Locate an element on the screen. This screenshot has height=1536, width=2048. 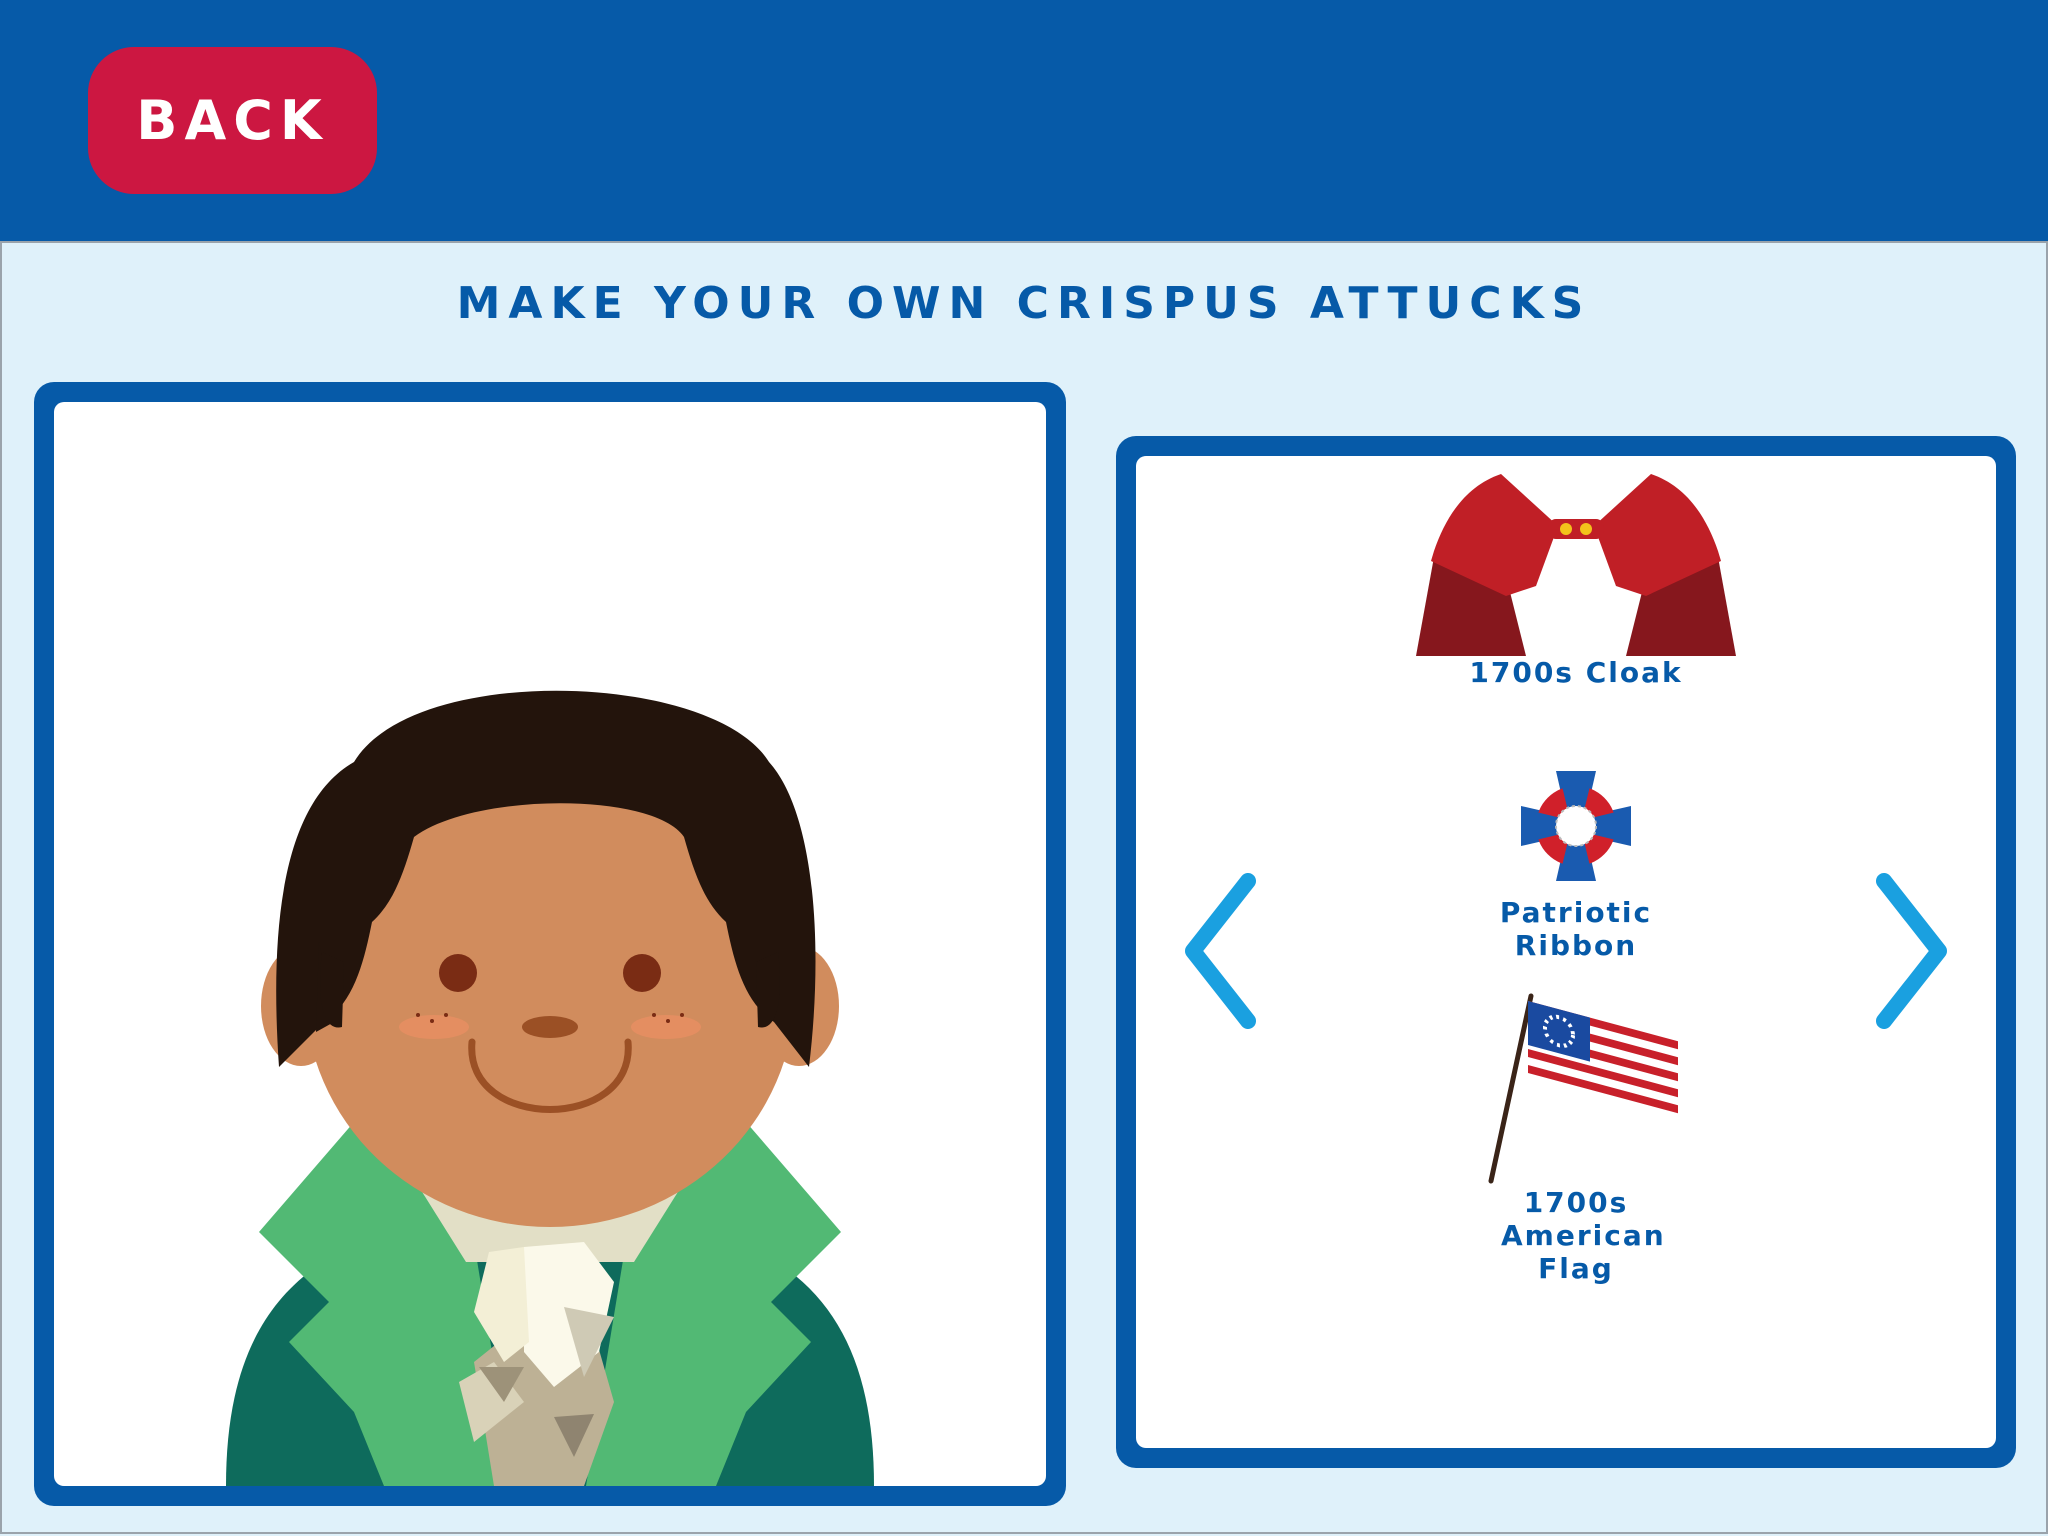
item-label: 1700s Cloak is located at coordinates (1576, 672).